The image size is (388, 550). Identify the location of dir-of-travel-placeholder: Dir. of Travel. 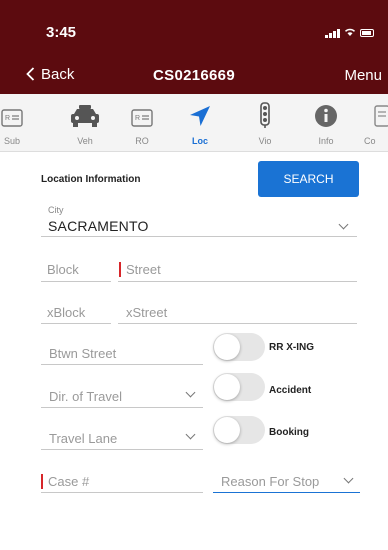
(85, 396).